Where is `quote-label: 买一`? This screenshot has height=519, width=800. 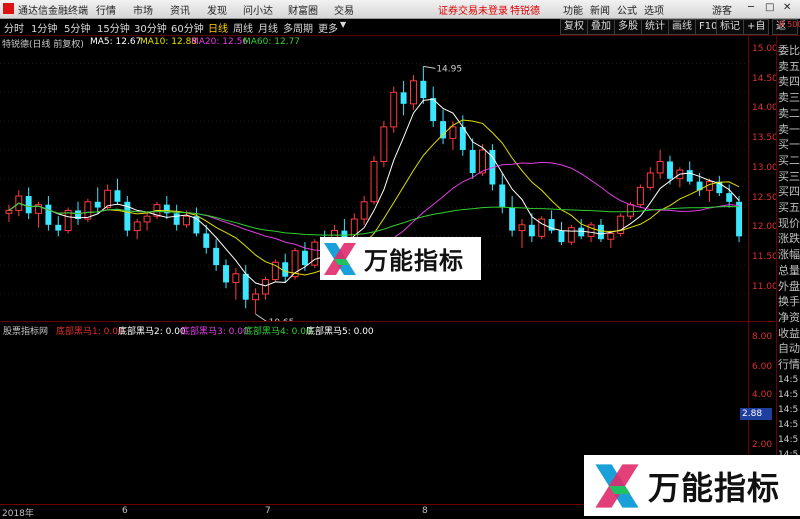 quote-label: 买一 is located at coordinates (789, 145).